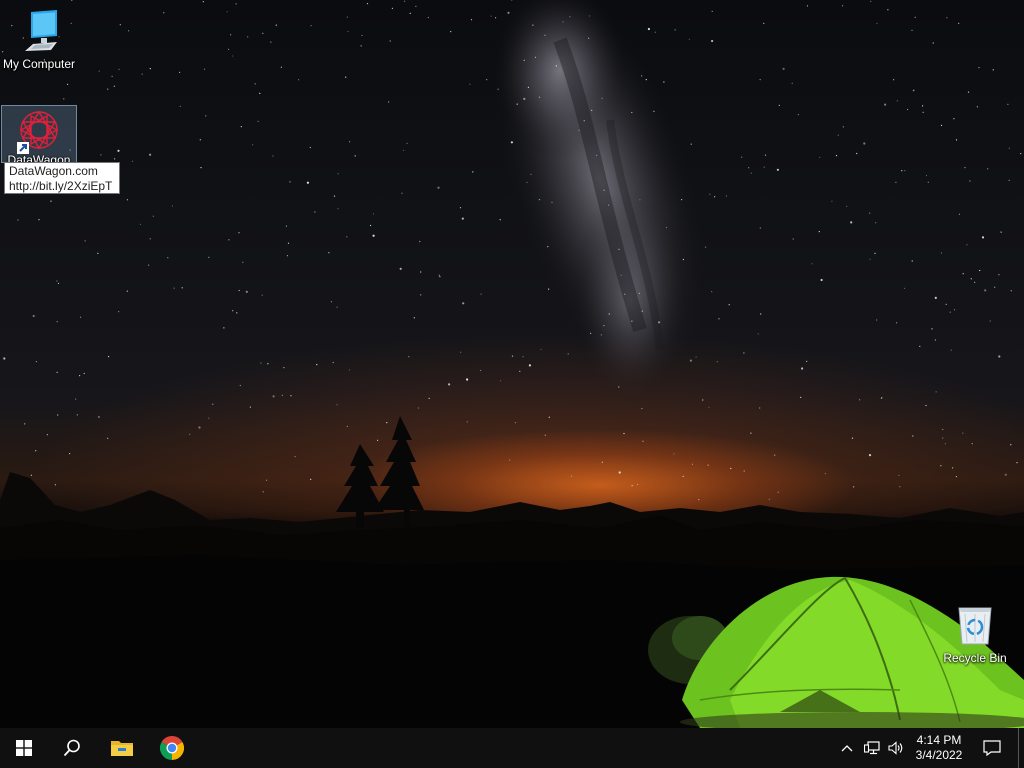 The image size is (1024, 768). What do you see at coordinates (53, 171) in the screenshot?
I see `tooltip-title: DataWagon.com` at bounding box center [53, 171].